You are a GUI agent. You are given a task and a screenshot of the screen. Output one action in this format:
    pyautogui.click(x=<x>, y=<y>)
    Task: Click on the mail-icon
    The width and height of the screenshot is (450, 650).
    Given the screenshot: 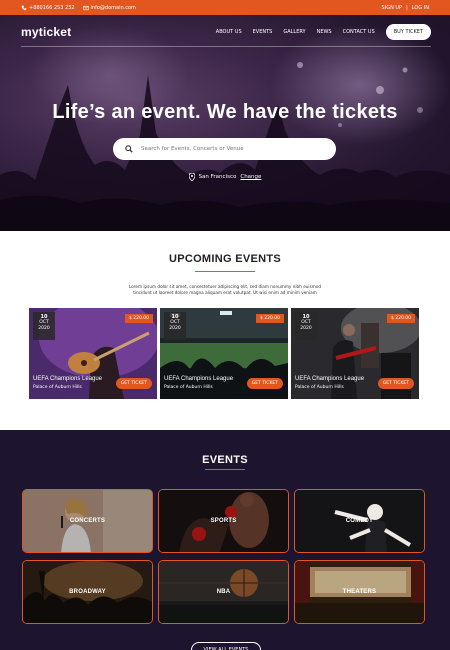 What is the action you would take?
    pyautogui.click(x=85, y=7)
    